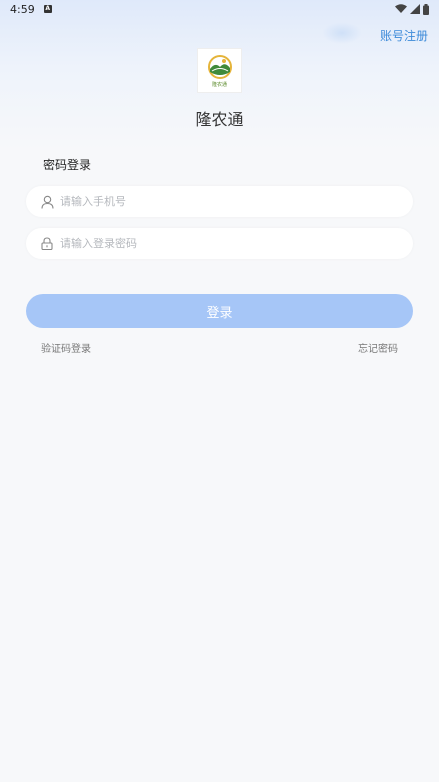 This screenshot has height=782, width=439. I want to click on status-icons, so click(412, 9).